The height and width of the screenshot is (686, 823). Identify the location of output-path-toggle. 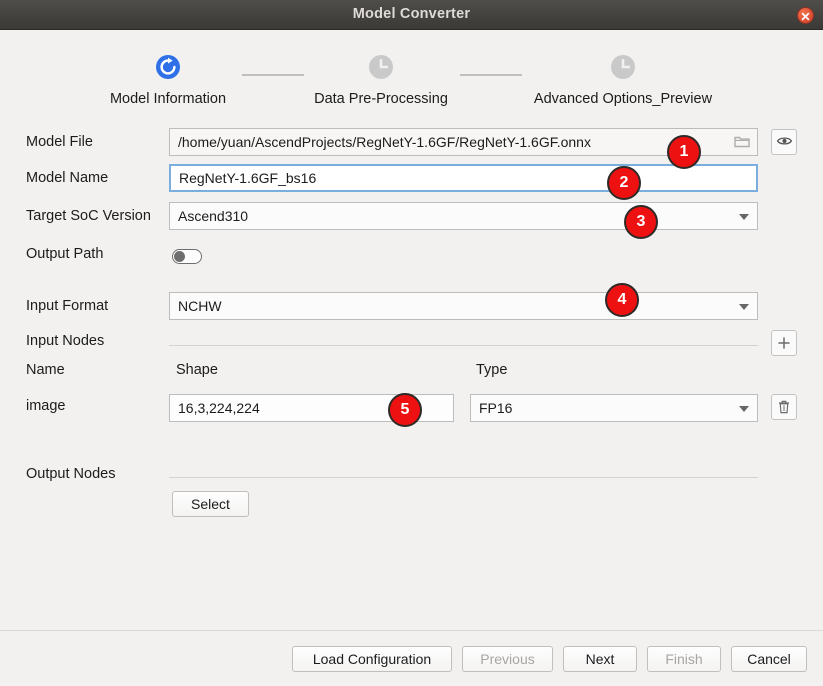
(187, 256).